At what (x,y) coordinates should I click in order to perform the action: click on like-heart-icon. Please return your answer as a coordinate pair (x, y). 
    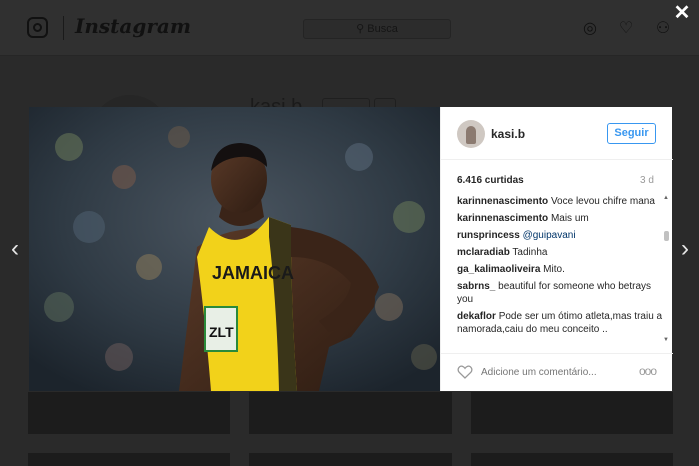
    Looking at the image, I should click on (465, 372).